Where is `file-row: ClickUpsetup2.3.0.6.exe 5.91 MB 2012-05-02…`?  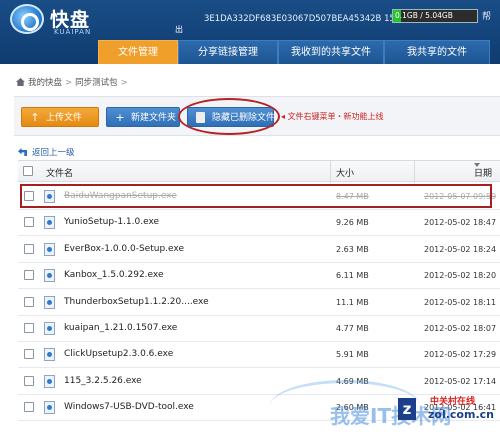
file-row: ClickUpsetup2.3.0.6.exe 5.91 MB 2012-05-02… is located at coordinates (259, 354).